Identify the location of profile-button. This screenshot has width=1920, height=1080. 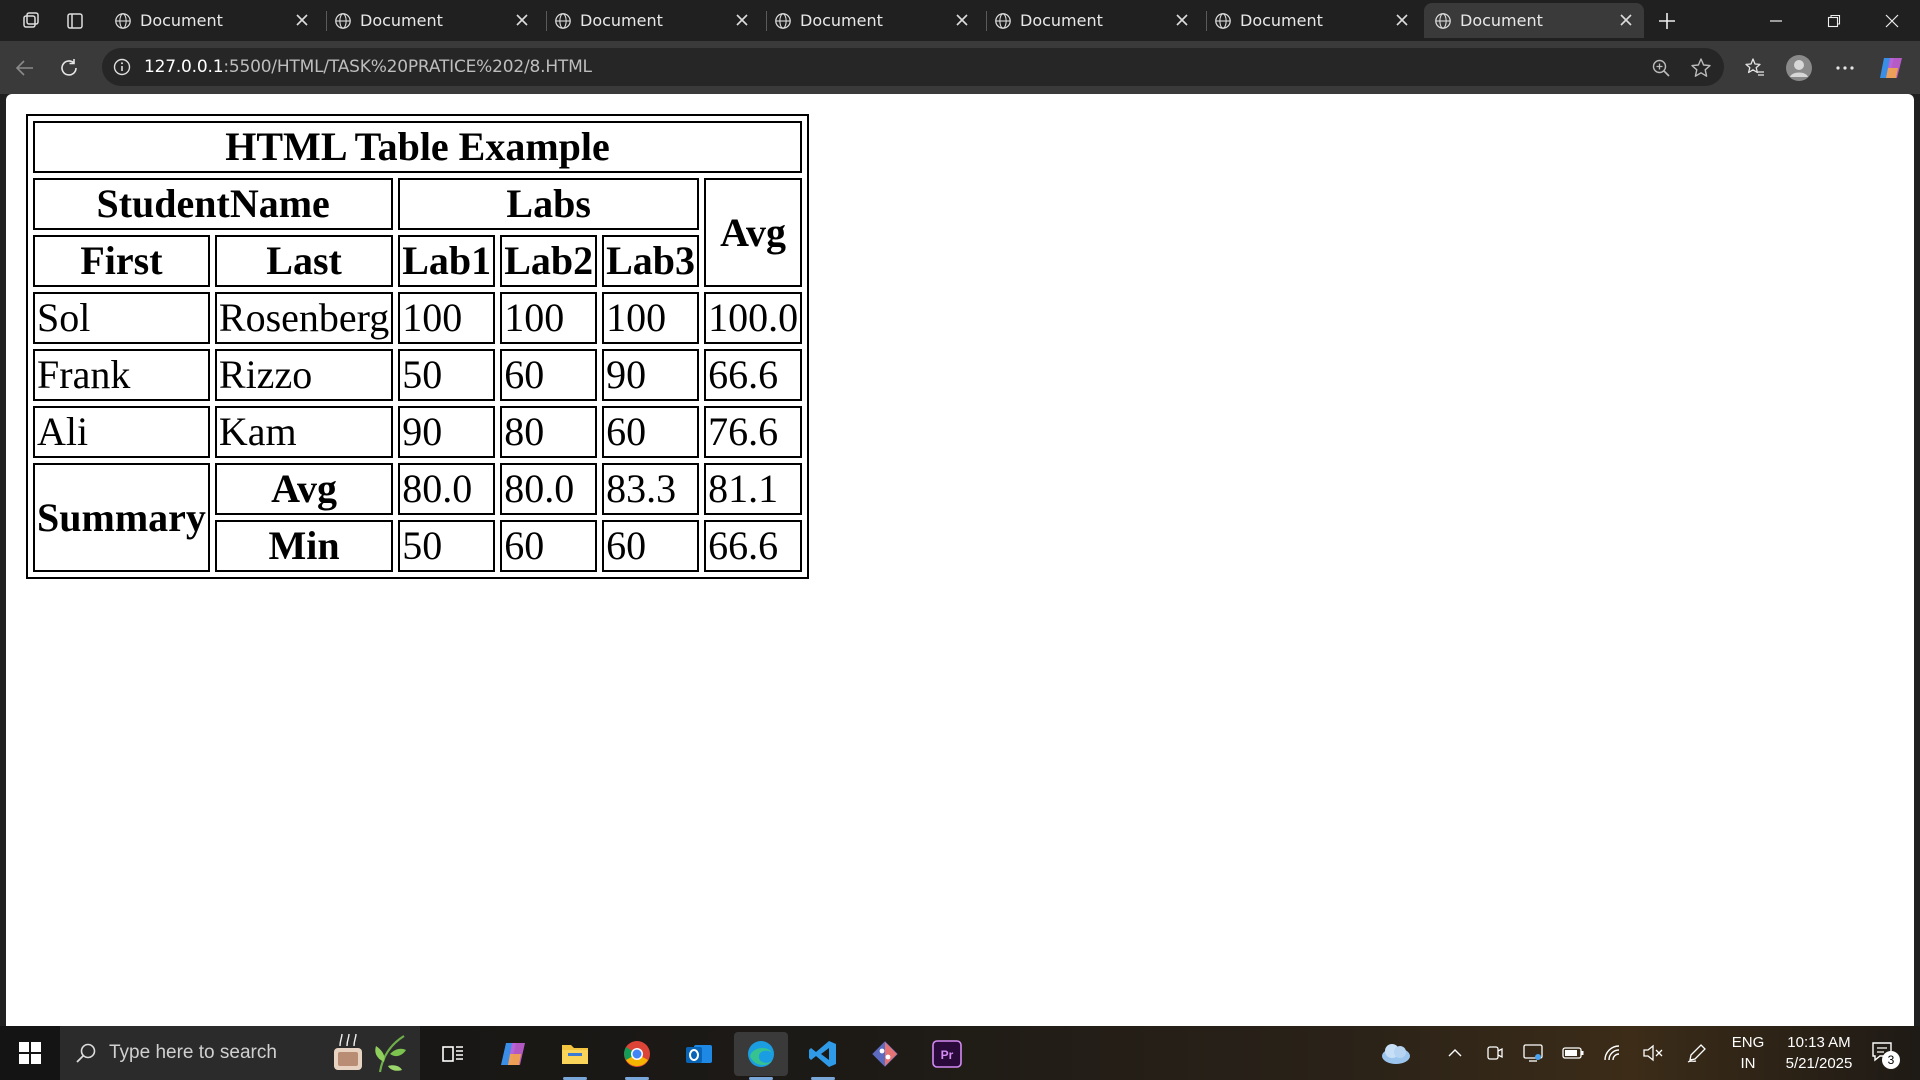
(1799, 68).